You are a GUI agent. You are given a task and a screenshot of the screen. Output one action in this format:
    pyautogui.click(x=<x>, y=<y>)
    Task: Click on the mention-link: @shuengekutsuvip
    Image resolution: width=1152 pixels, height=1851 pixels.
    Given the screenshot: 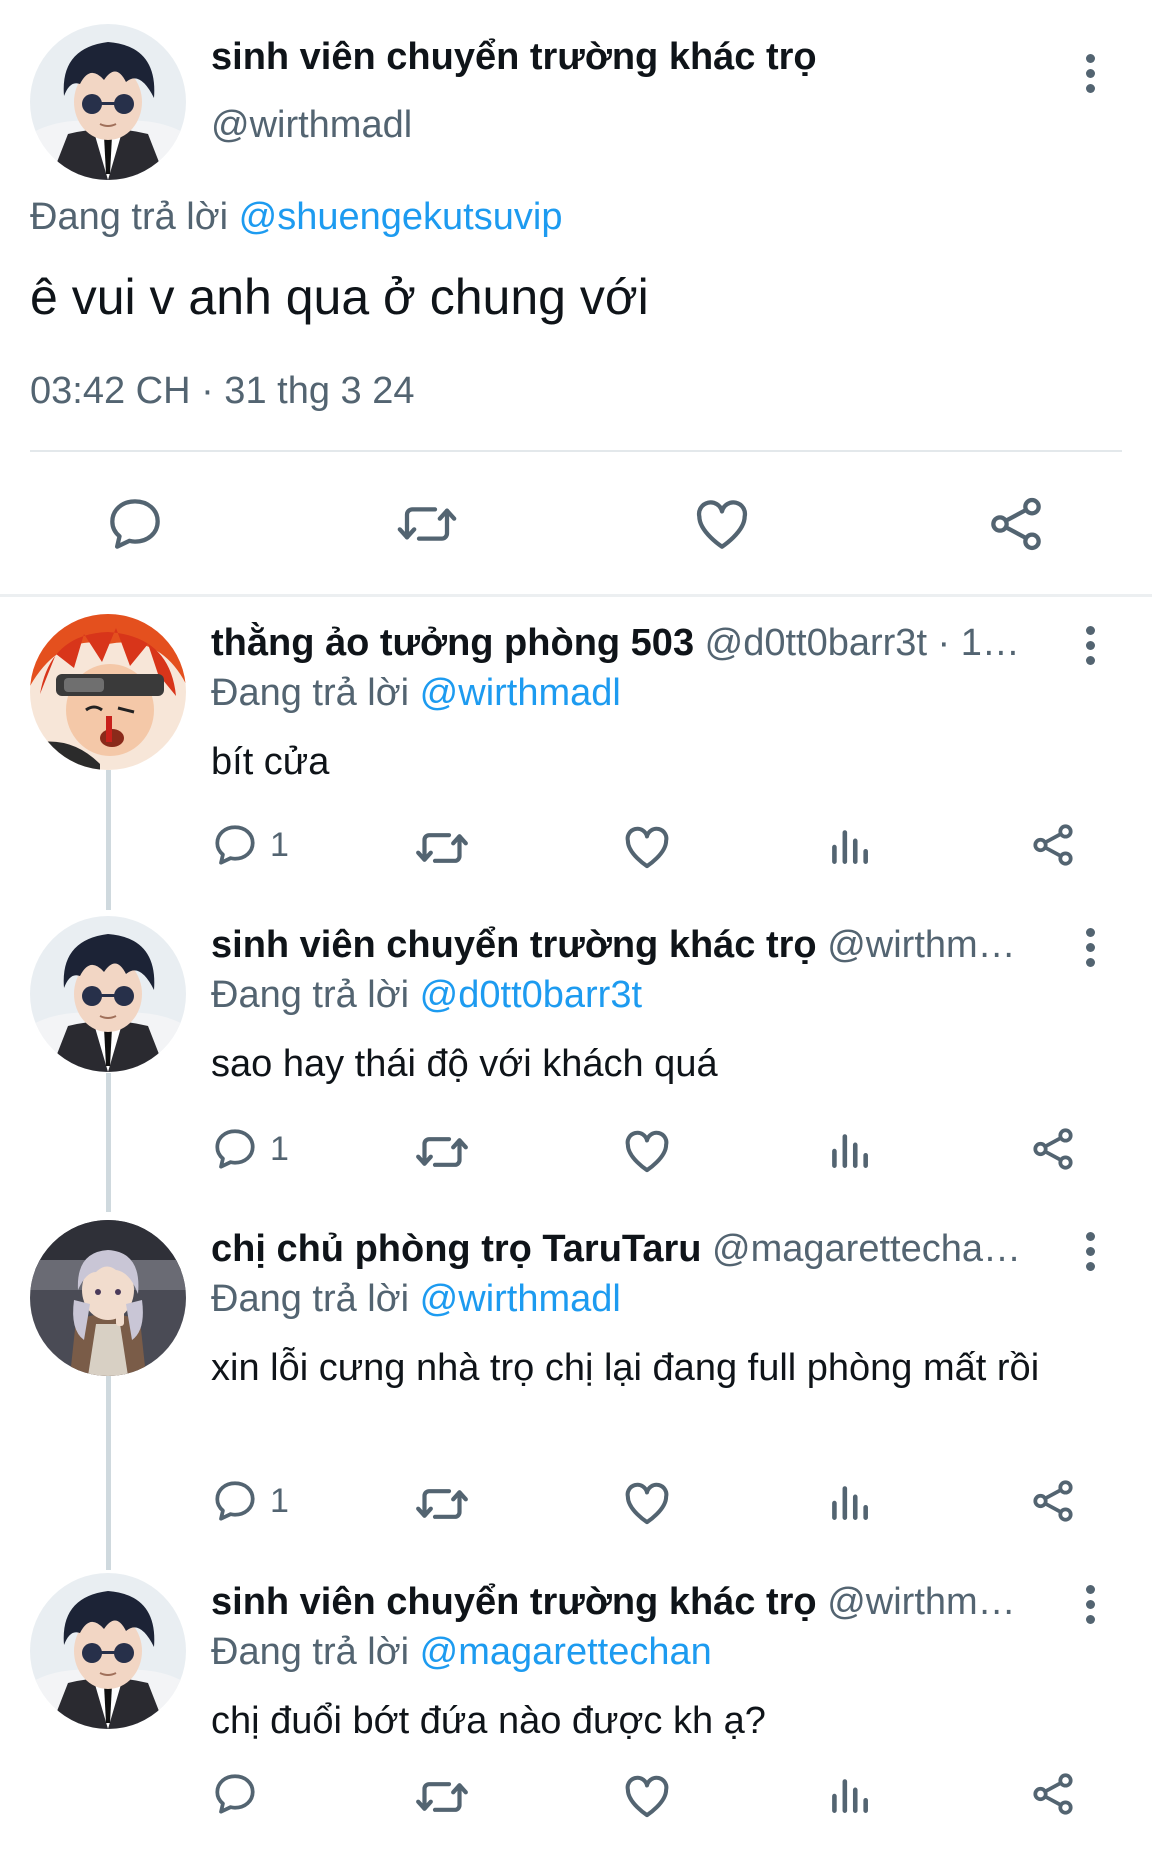 What is the action you would take?
    pyautogui.click(x=401, y=217)
    